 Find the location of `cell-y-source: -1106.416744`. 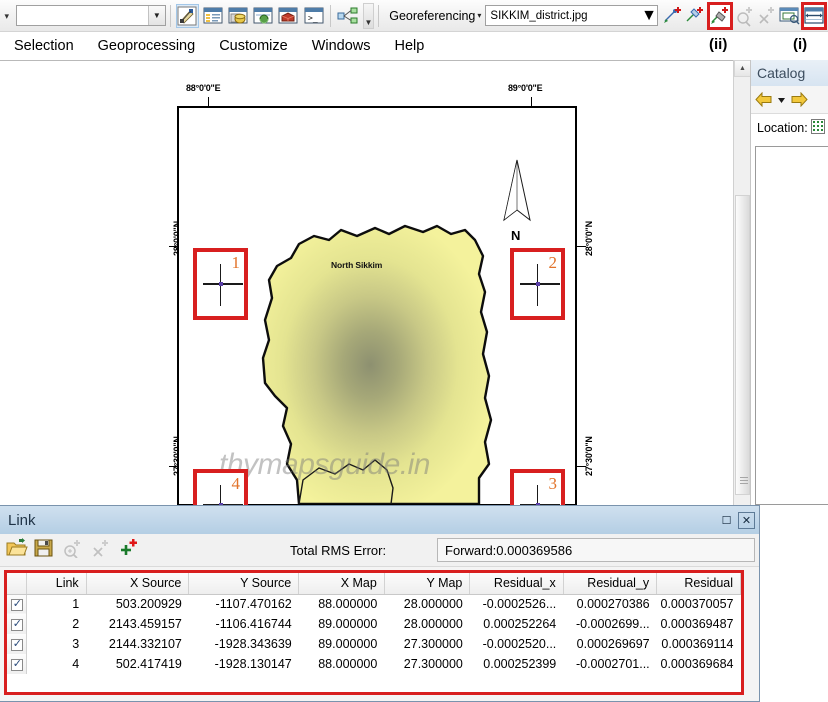

cell-y-source: -1106.416744 is located at coordinates (253, 624).